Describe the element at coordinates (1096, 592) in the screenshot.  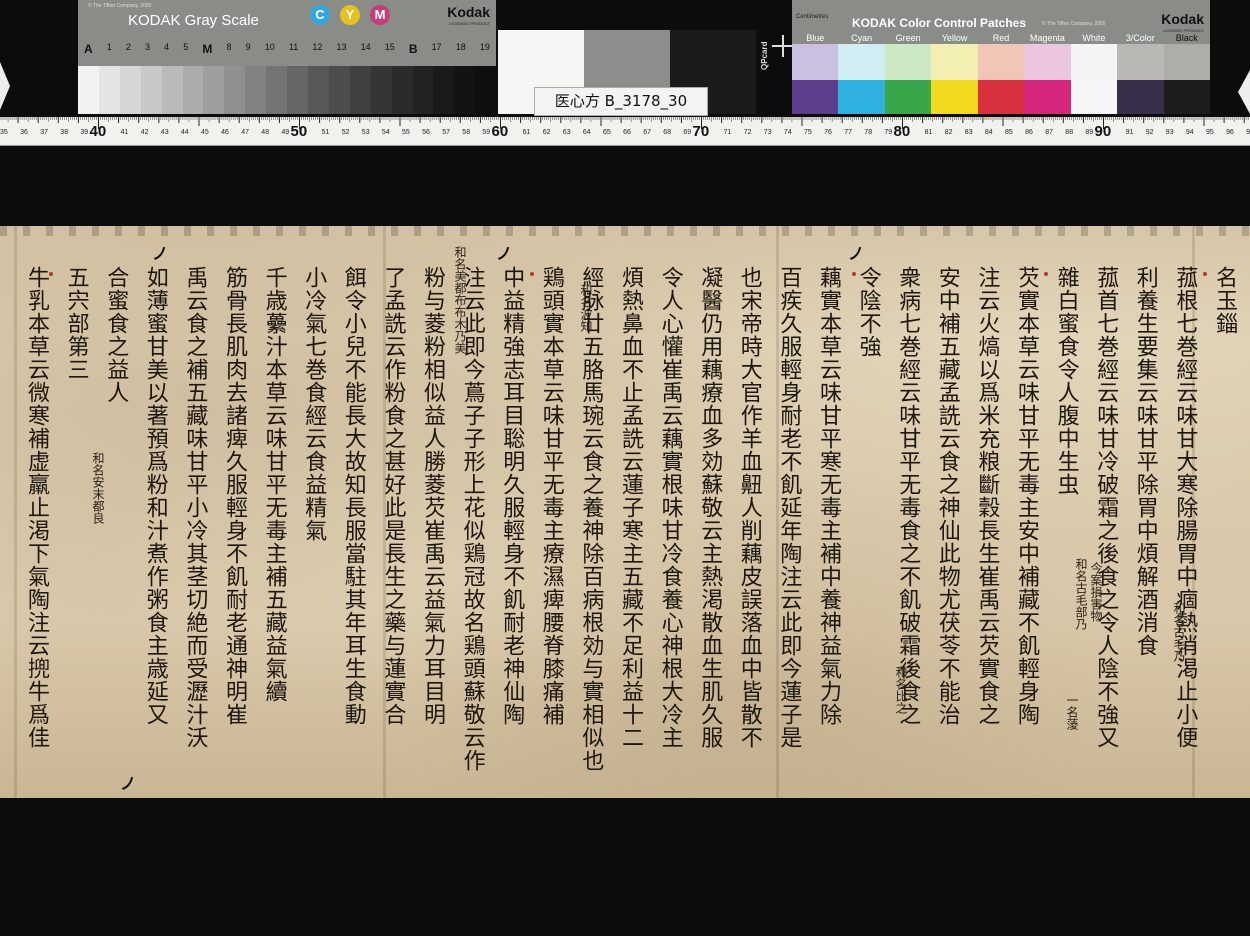
I see `manuscript-annotation: 今案損害物` at that location.